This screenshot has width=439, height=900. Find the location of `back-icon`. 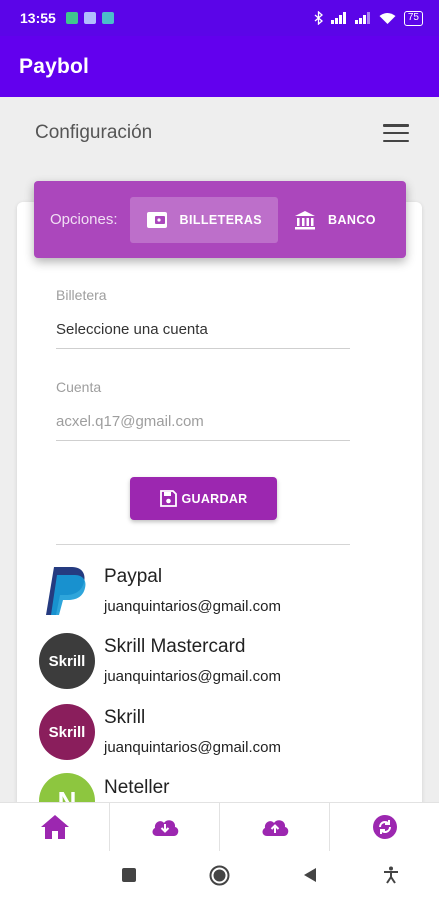

back-icon is located at coordinates (310, 875).